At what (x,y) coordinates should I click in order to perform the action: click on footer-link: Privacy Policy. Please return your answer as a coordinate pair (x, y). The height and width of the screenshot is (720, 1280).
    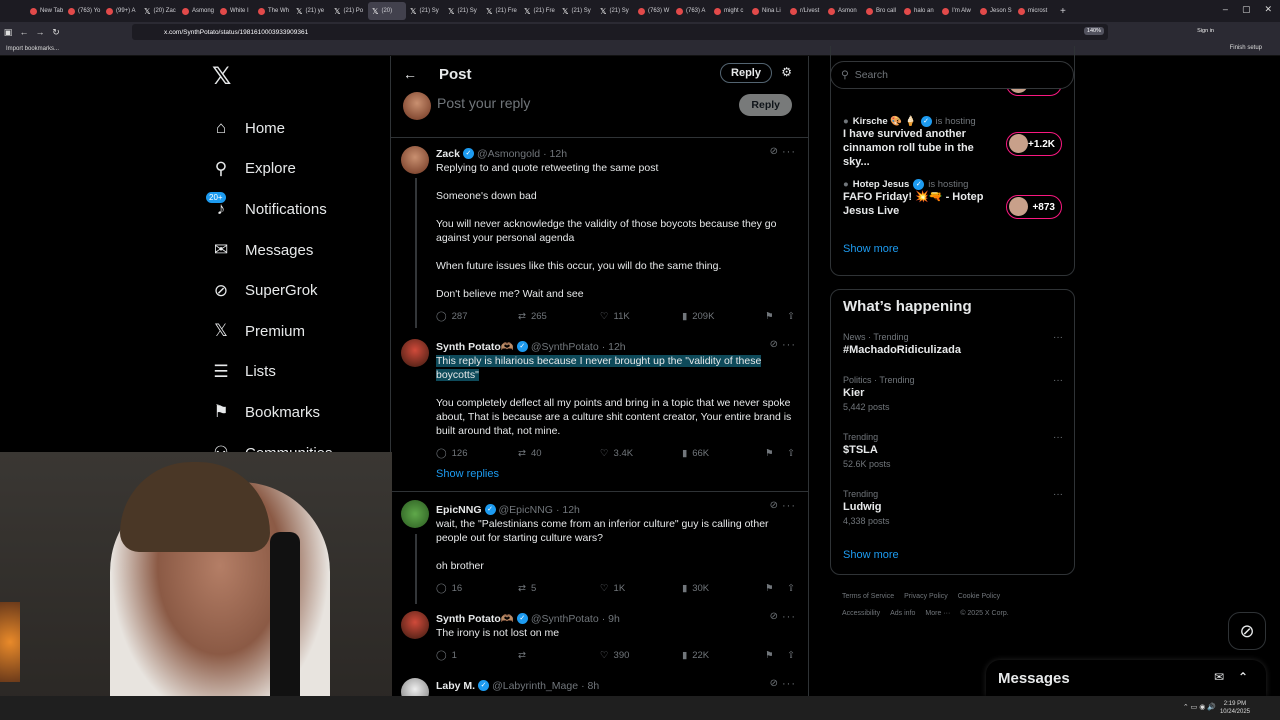
    Looking at the image, I should click on (926, 596).